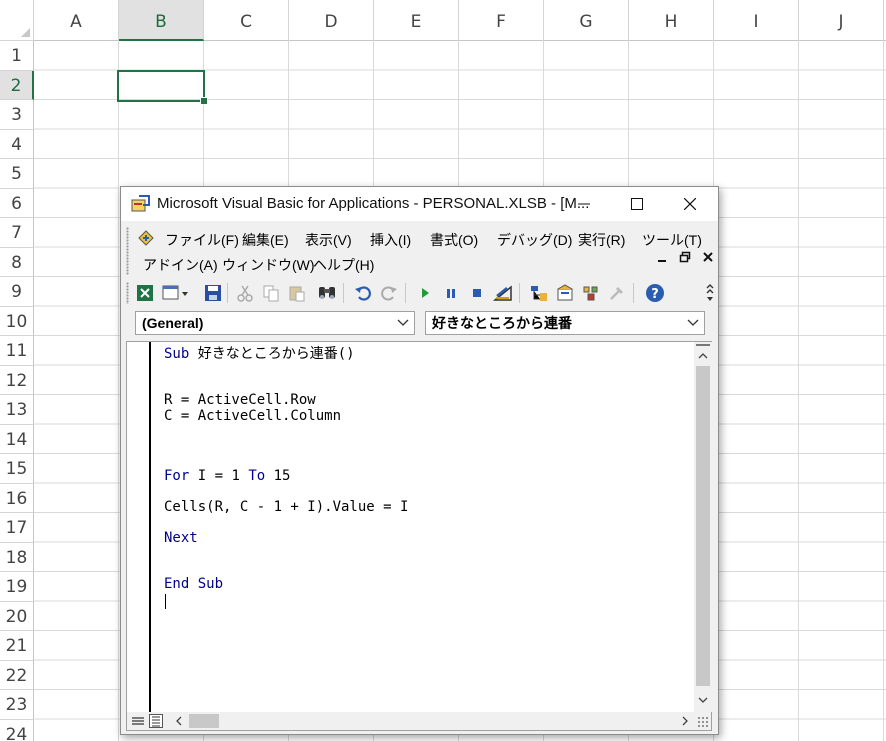  What do you see at coordinates (213, 293) in the screenshot?
I see `save-icon` at bounding box center [213, 293].